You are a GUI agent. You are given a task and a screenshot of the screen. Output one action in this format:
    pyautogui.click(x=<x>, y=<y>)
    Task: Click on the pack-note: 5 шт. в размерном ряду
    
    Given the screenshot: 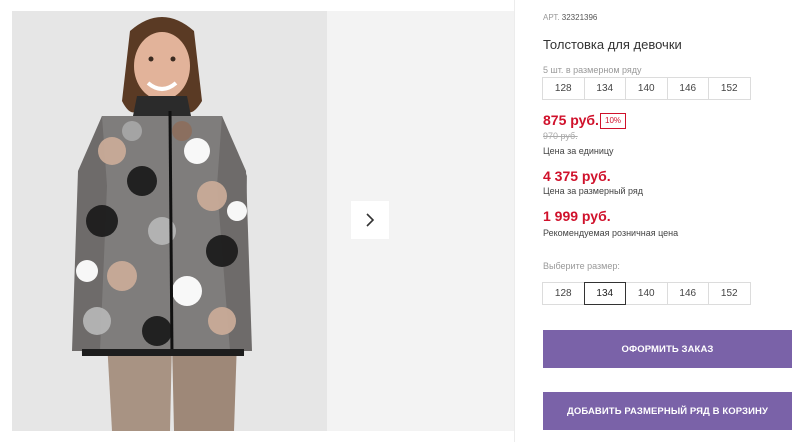 What is the action you would take?
    pyautogui.click(x=592, y=70)
    